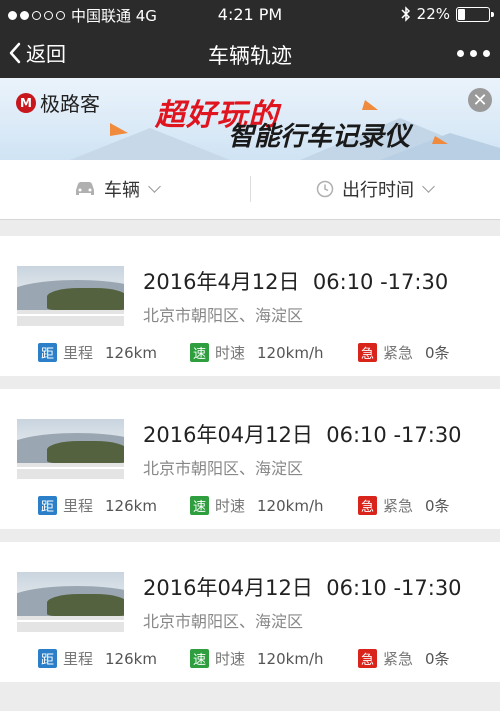  I want to click on status-indicators: 22%, so click(447, 14).